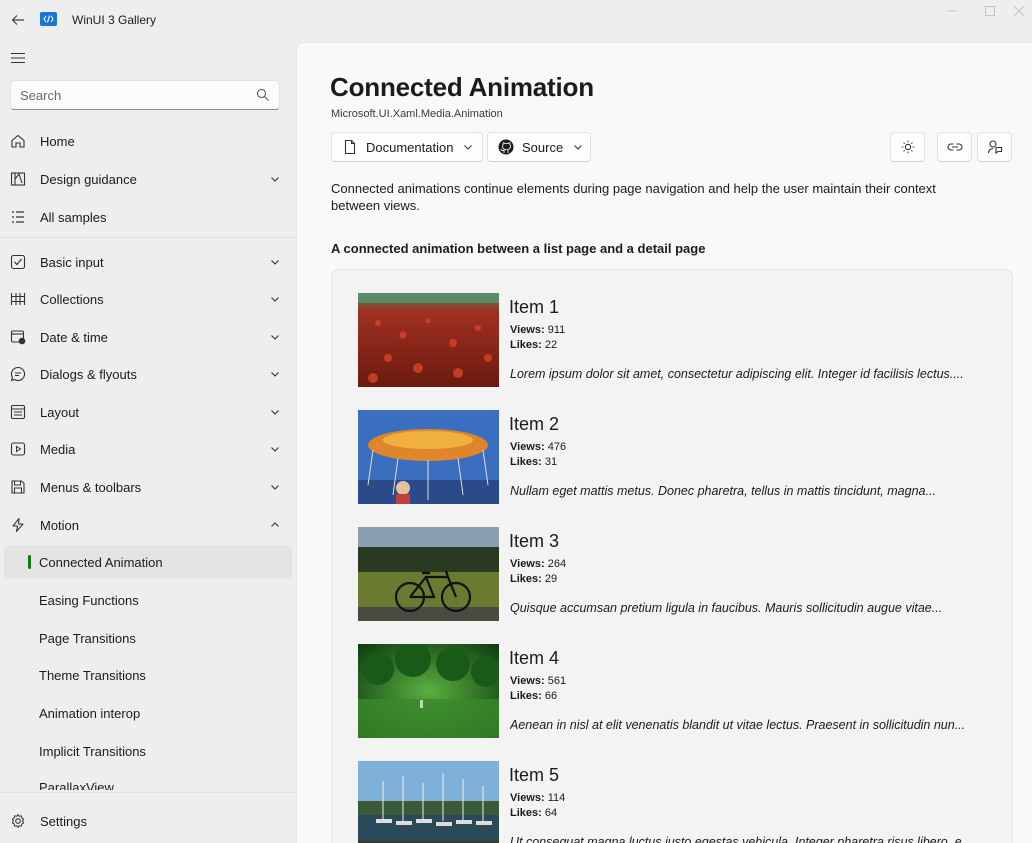 The image size is (1032, 843). I want to click on maximize-button, so click(990, 11).